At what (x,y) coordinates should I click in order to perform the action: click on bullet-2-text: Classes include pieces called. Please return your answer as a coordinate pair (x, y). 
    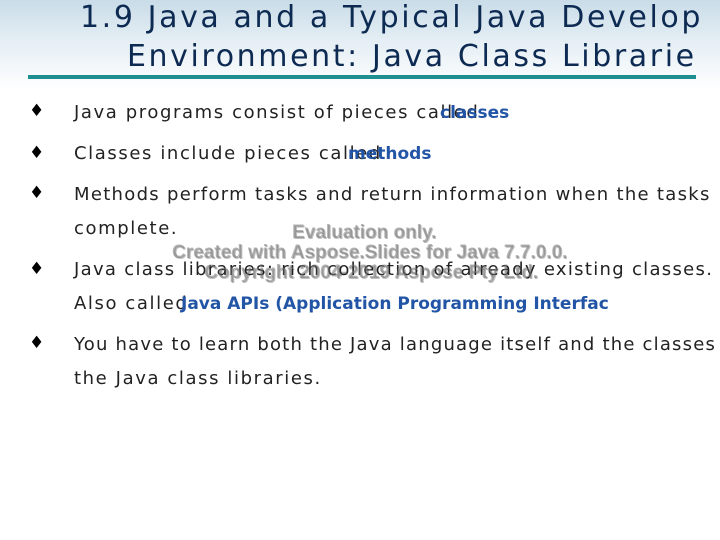
    Looking at the image, I should click on (228, 153).